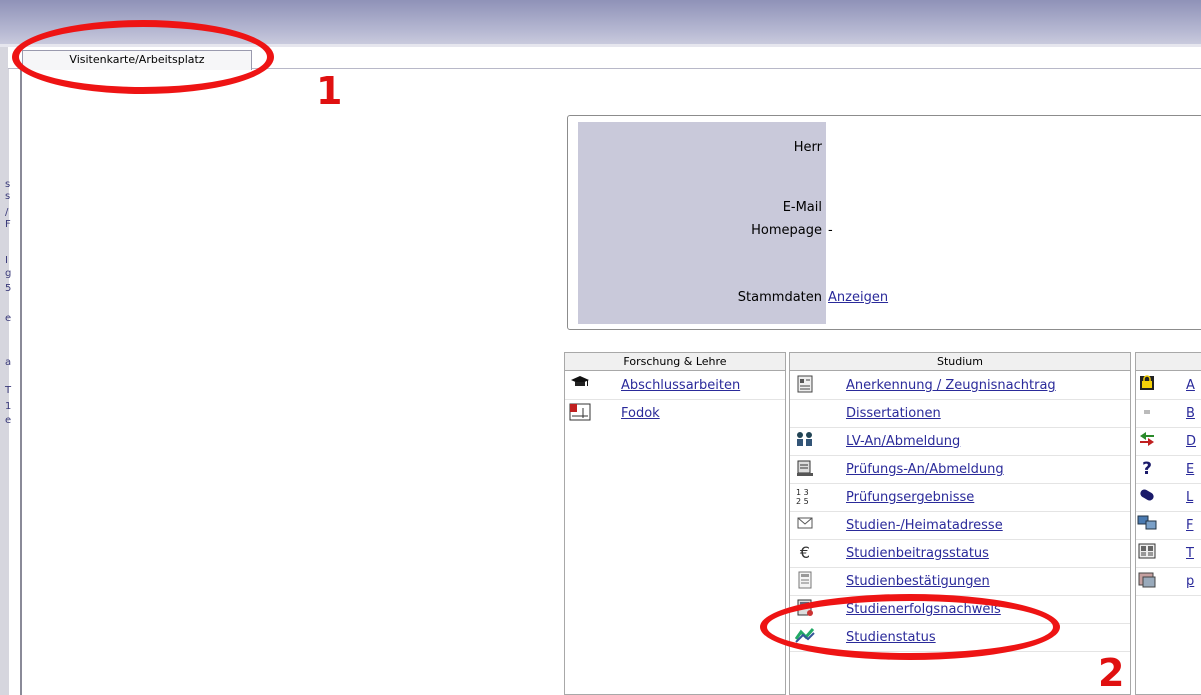 The height and width of the screenshot is (695, 1201). I want to click on panel-right-title, so click(1168, 362).